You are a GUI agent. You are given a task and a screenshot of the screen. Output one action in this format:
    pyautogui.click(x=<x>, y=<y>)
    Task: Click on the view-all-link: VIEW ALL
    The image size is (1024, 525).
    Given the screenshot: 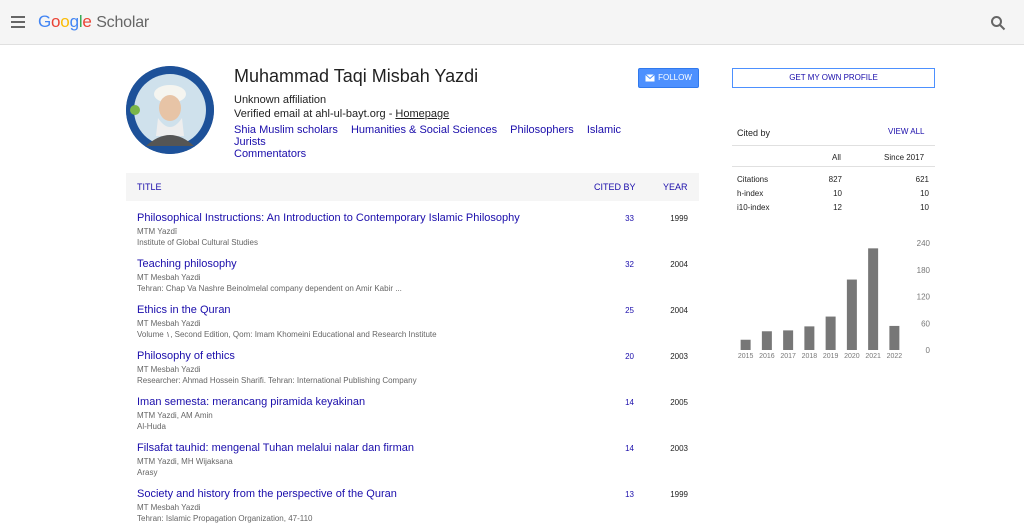 What is the action you would take?
    pyautogui.click(x=906, y=131)
    